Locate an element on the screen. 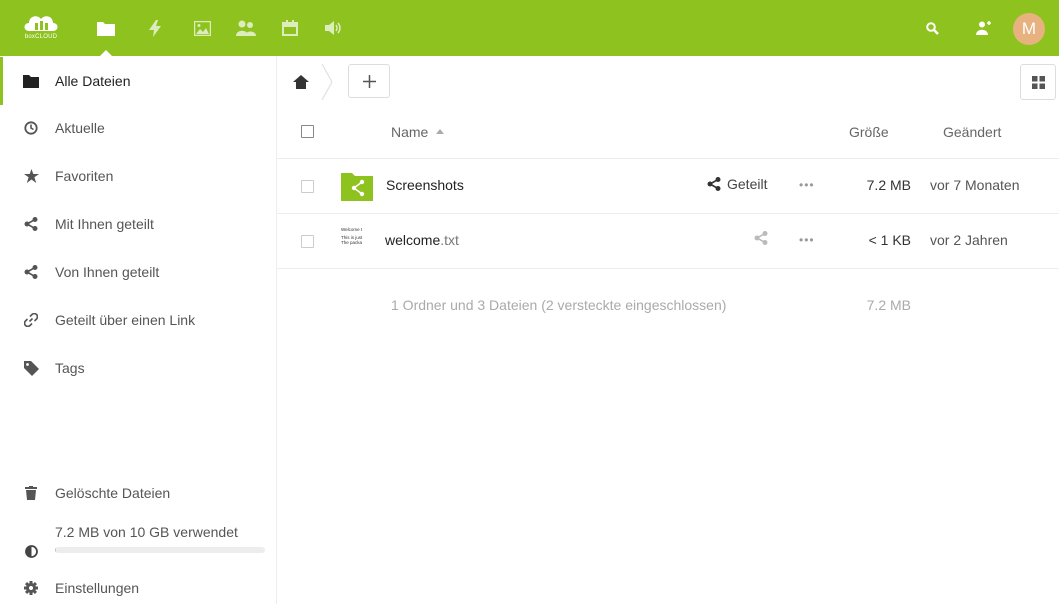 This screenshot has height=612, width=1059. share-button: Geteilt is located at coordinates (737, 184).